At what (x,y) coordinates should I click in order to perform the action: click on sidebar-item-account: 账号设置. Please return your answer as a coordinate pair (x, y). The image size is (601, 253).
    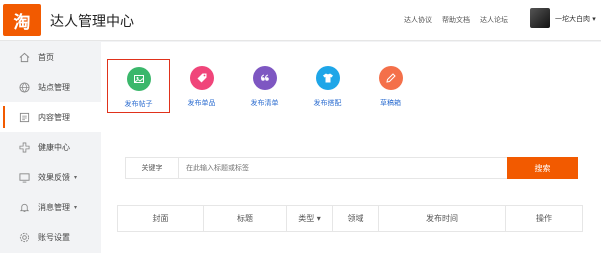
    Looking at the image, I should click on (50, 237).